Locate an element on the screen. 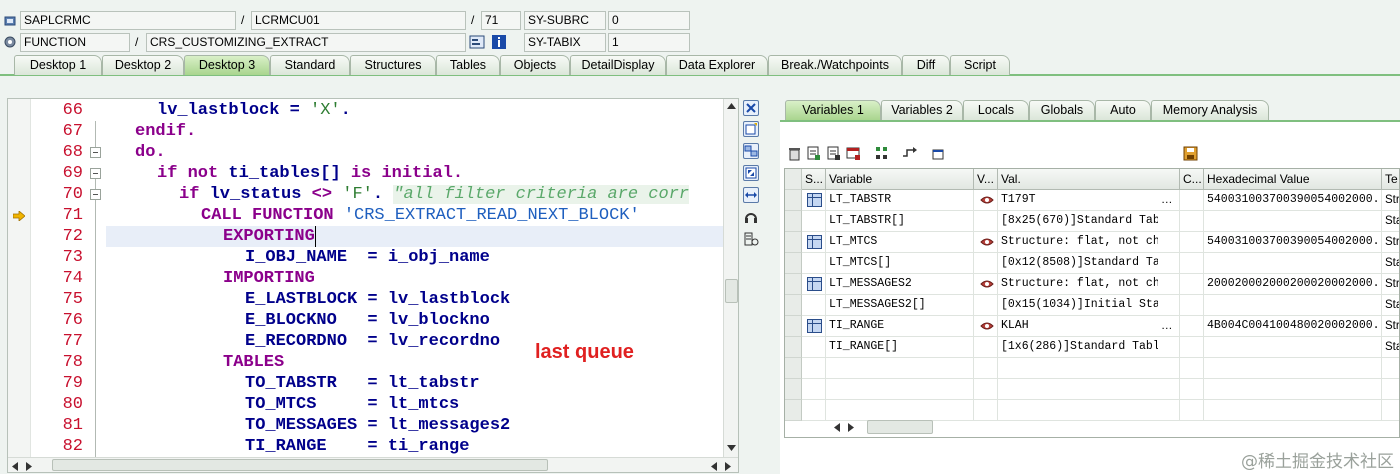 The width and height of the screenshot is (1400, 474). column-header: Hexadecimal Value is located at coordinates (1293, 179).